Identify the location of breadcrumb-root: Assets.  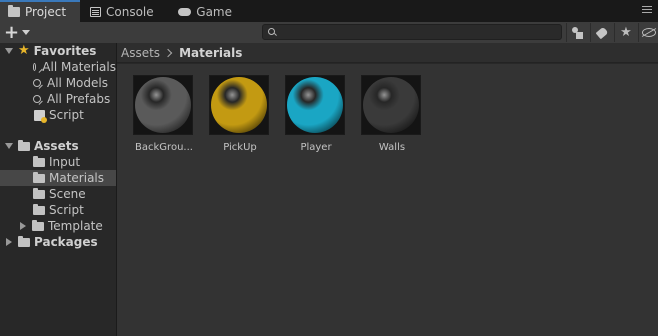
(140, 53).